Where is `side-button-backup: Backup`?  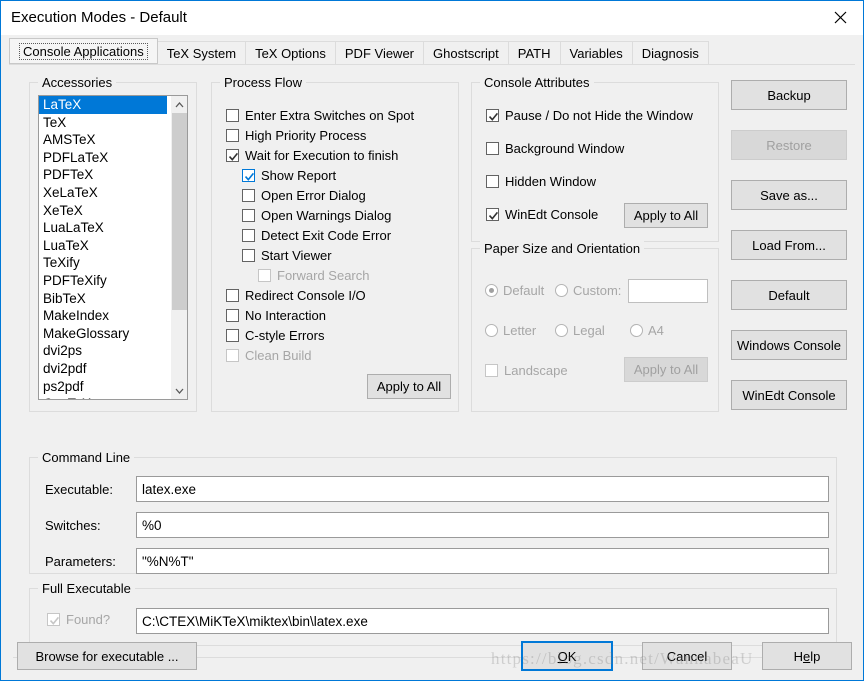 side-button-backup: Backup is located at coordinates (789, 95).